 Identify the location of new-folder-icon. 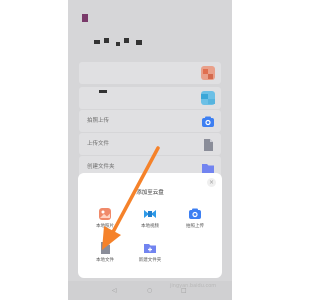
(150, 247).